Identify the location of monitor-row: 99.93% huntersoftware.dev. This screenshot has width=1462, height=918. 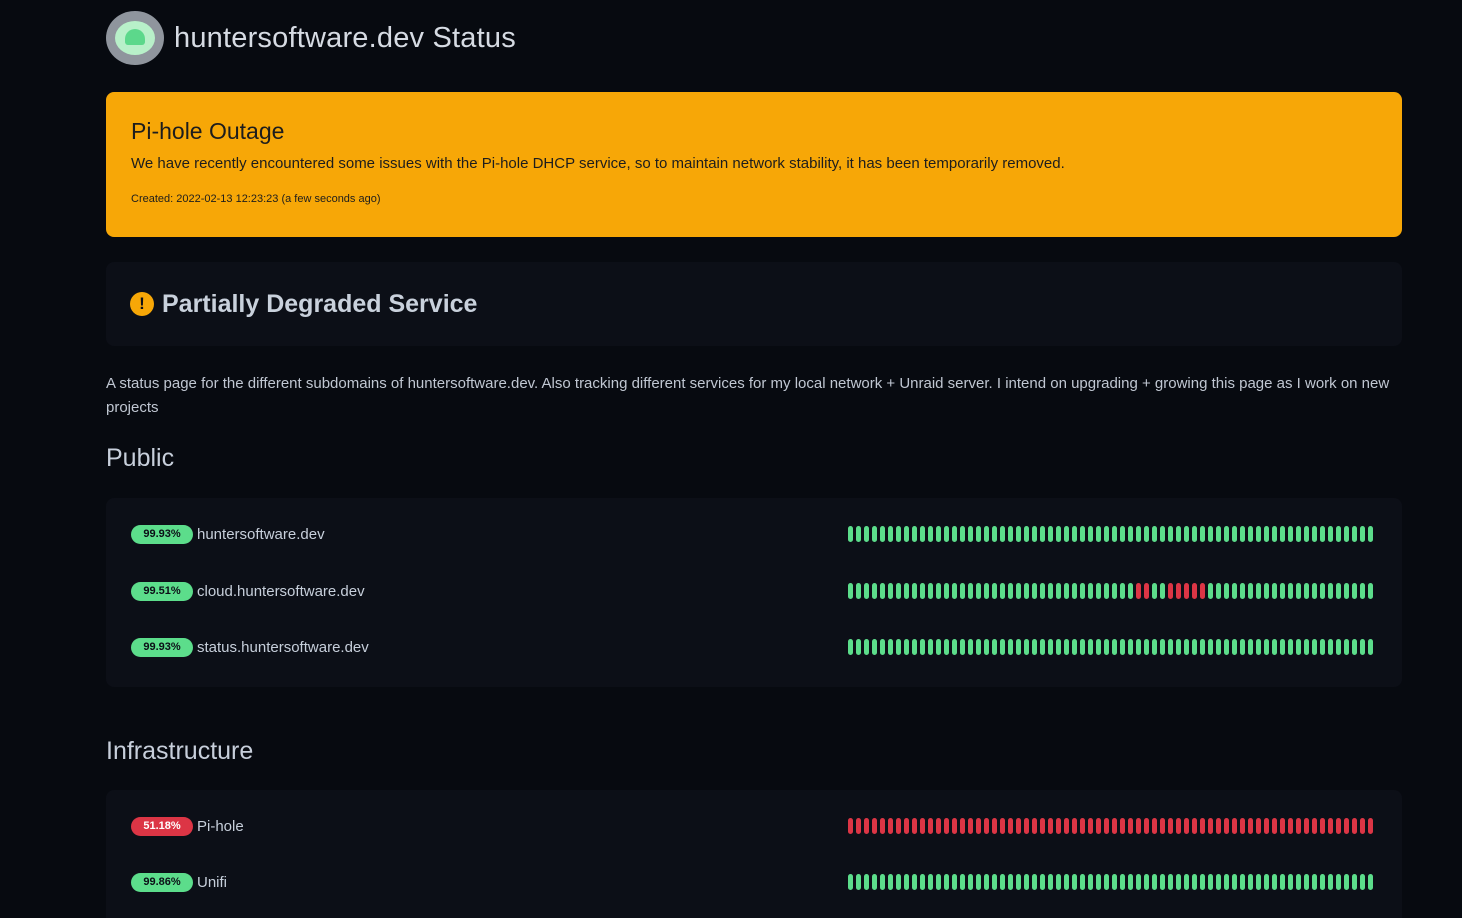
(752, 534).